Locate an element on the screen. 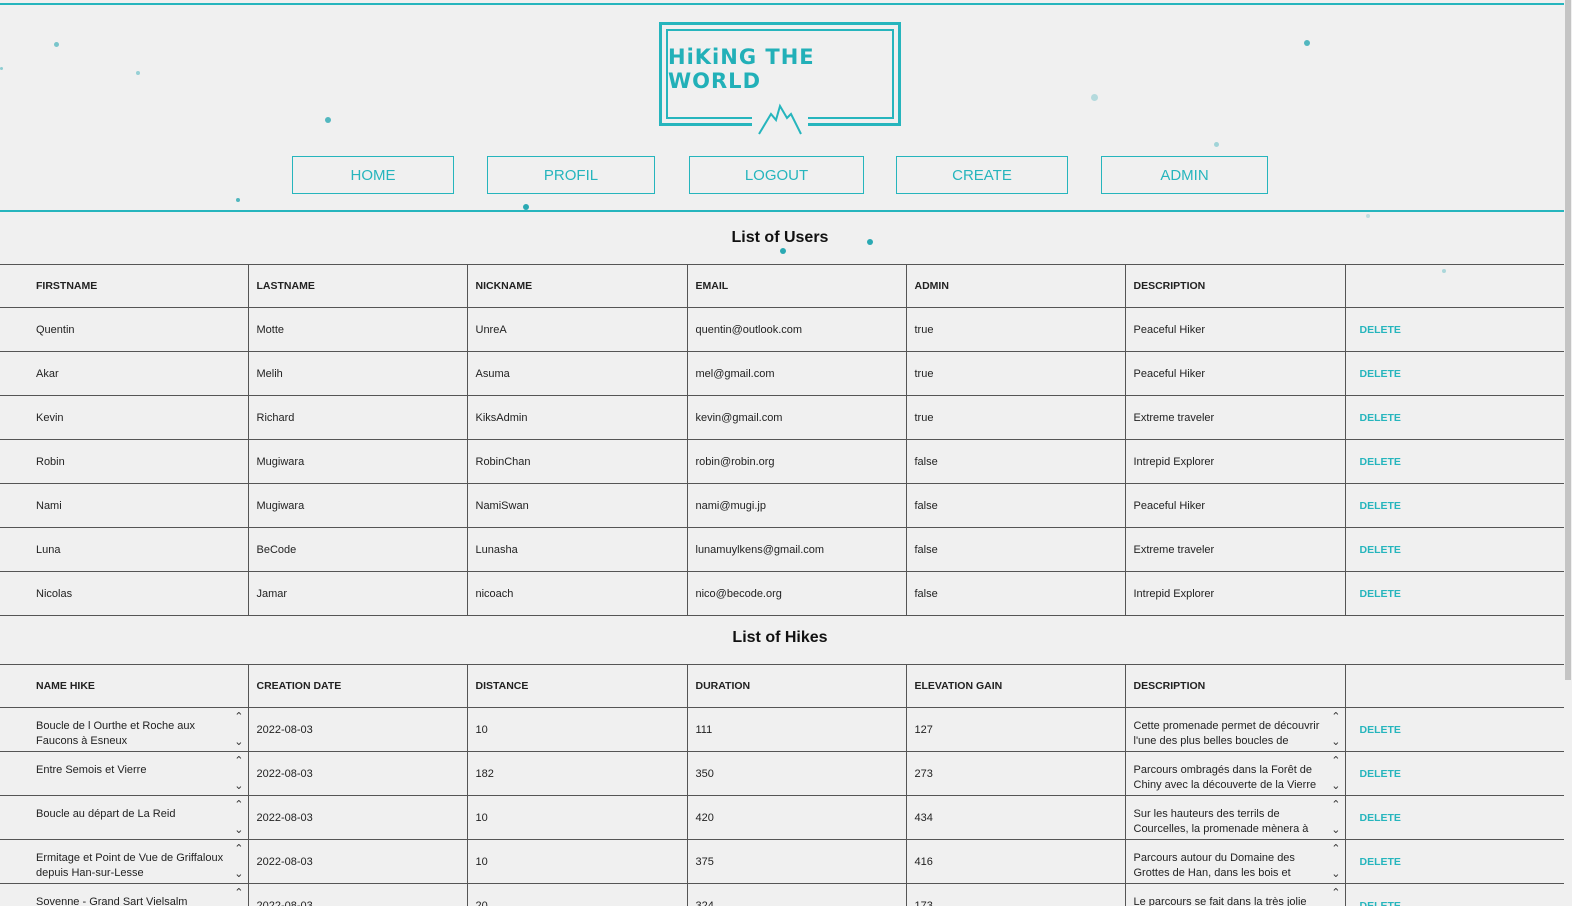 This screenshot has width=1572, height=906. nav-profil-button: PROFIL is located at coordinates (571, 175).